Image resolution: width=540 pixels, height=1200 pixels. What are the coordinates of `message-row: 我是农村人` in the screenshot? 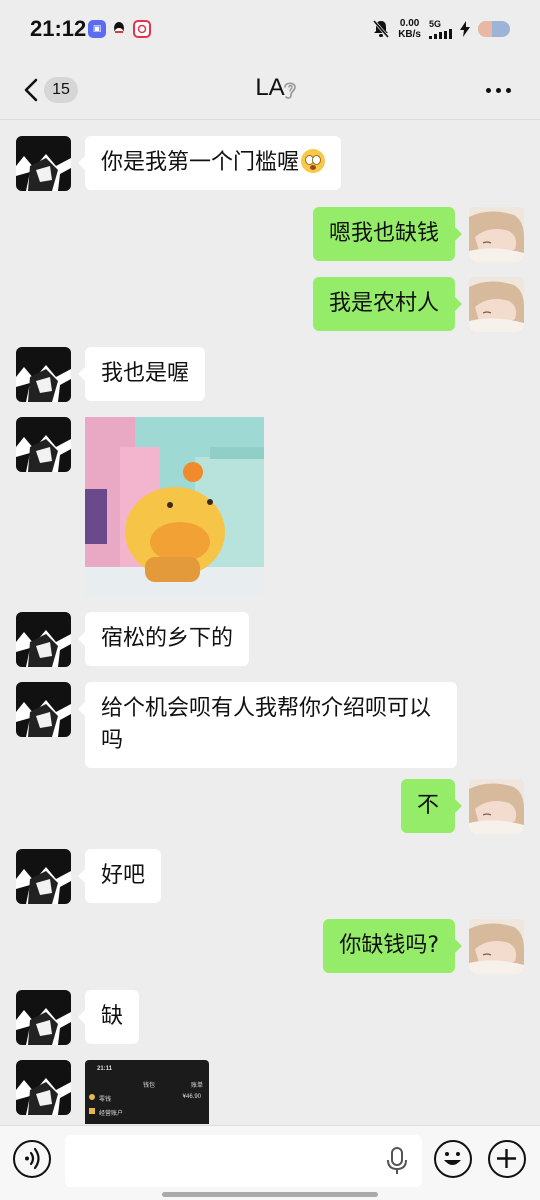 It's located at (270, 305).